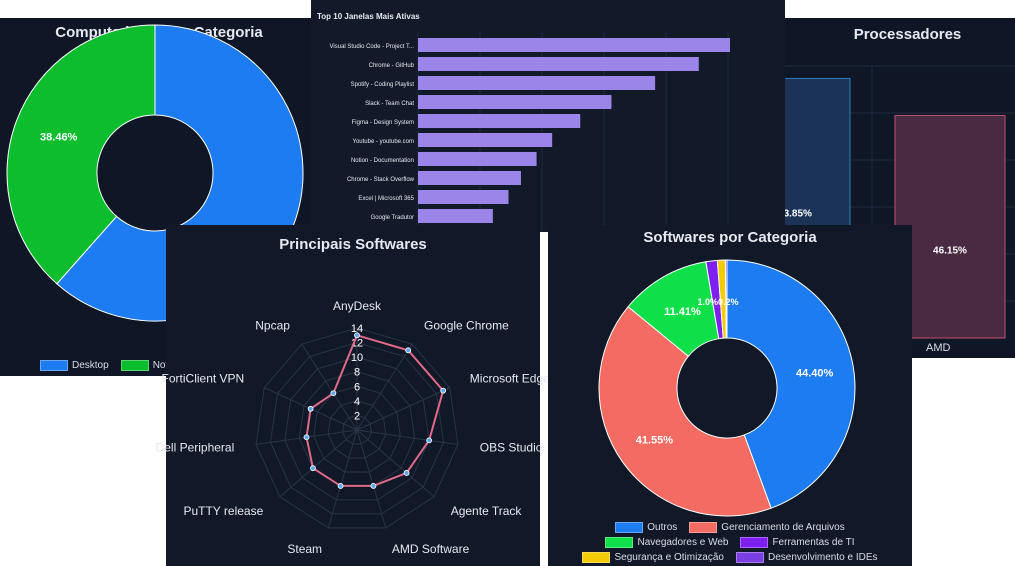 The height and width of the screenshot is (566, 1015). What do you see at coordinates (669, 557) in the screenshot?
I see `legend-label: Segurança e Otimização` at bounding box center [669, 557].